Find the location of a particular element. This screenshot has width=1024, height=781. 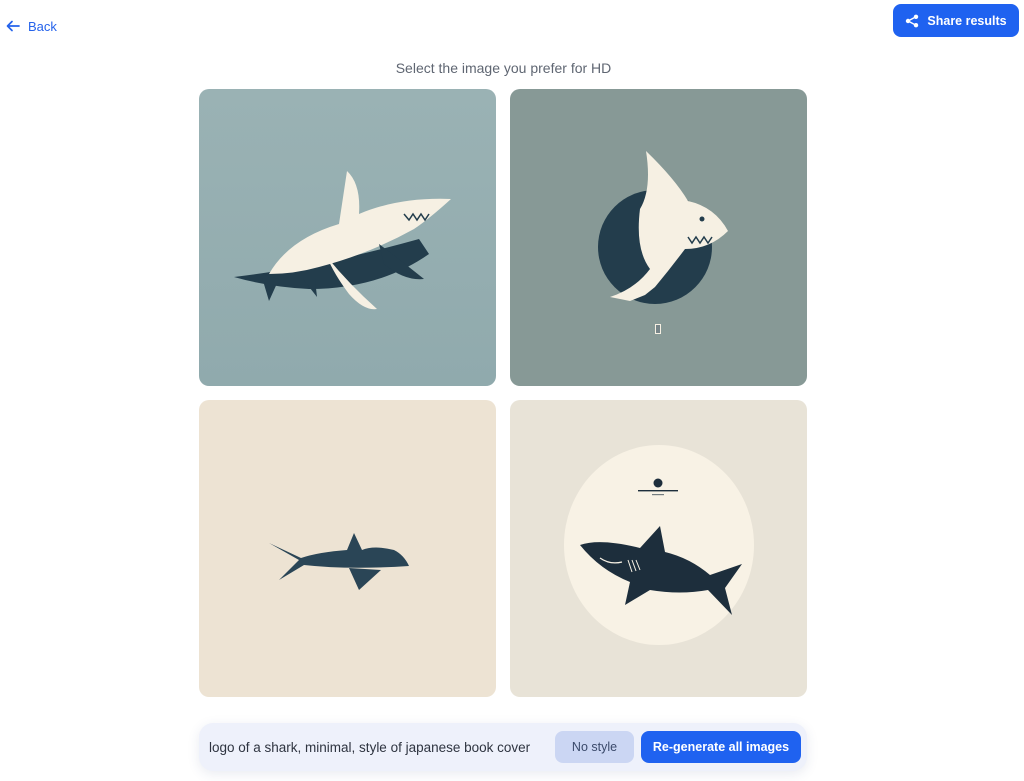

share-results-button: Share results is located at coordinates (956, 20).